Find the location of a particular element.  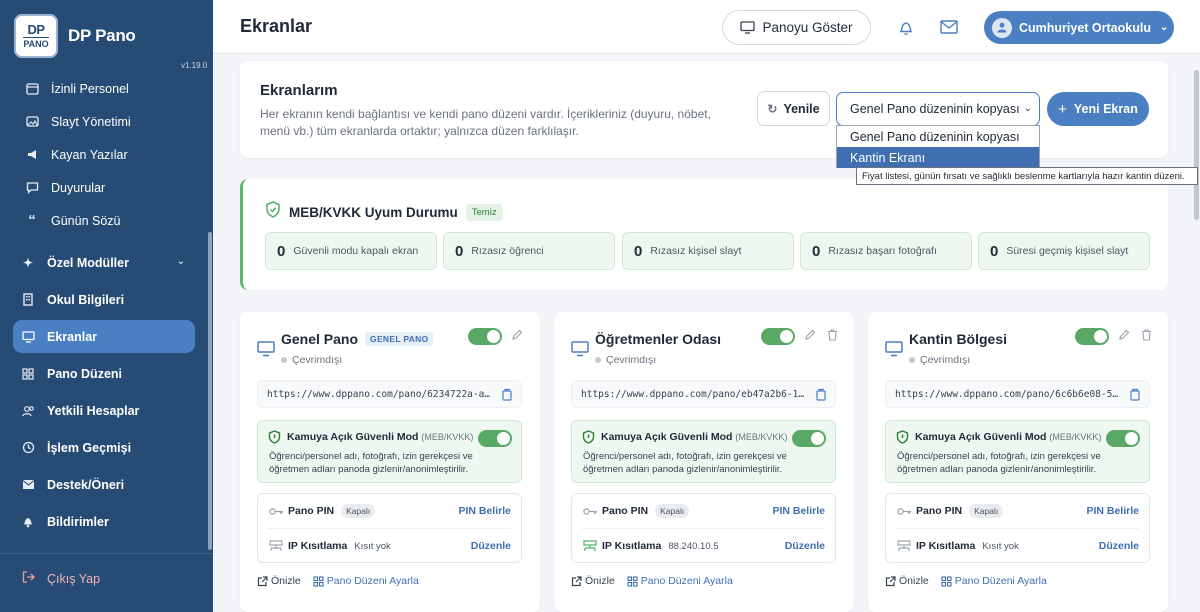

pin-row: Pano PIN Kapalı PIN Belirle is located at coordinates (389, 511).